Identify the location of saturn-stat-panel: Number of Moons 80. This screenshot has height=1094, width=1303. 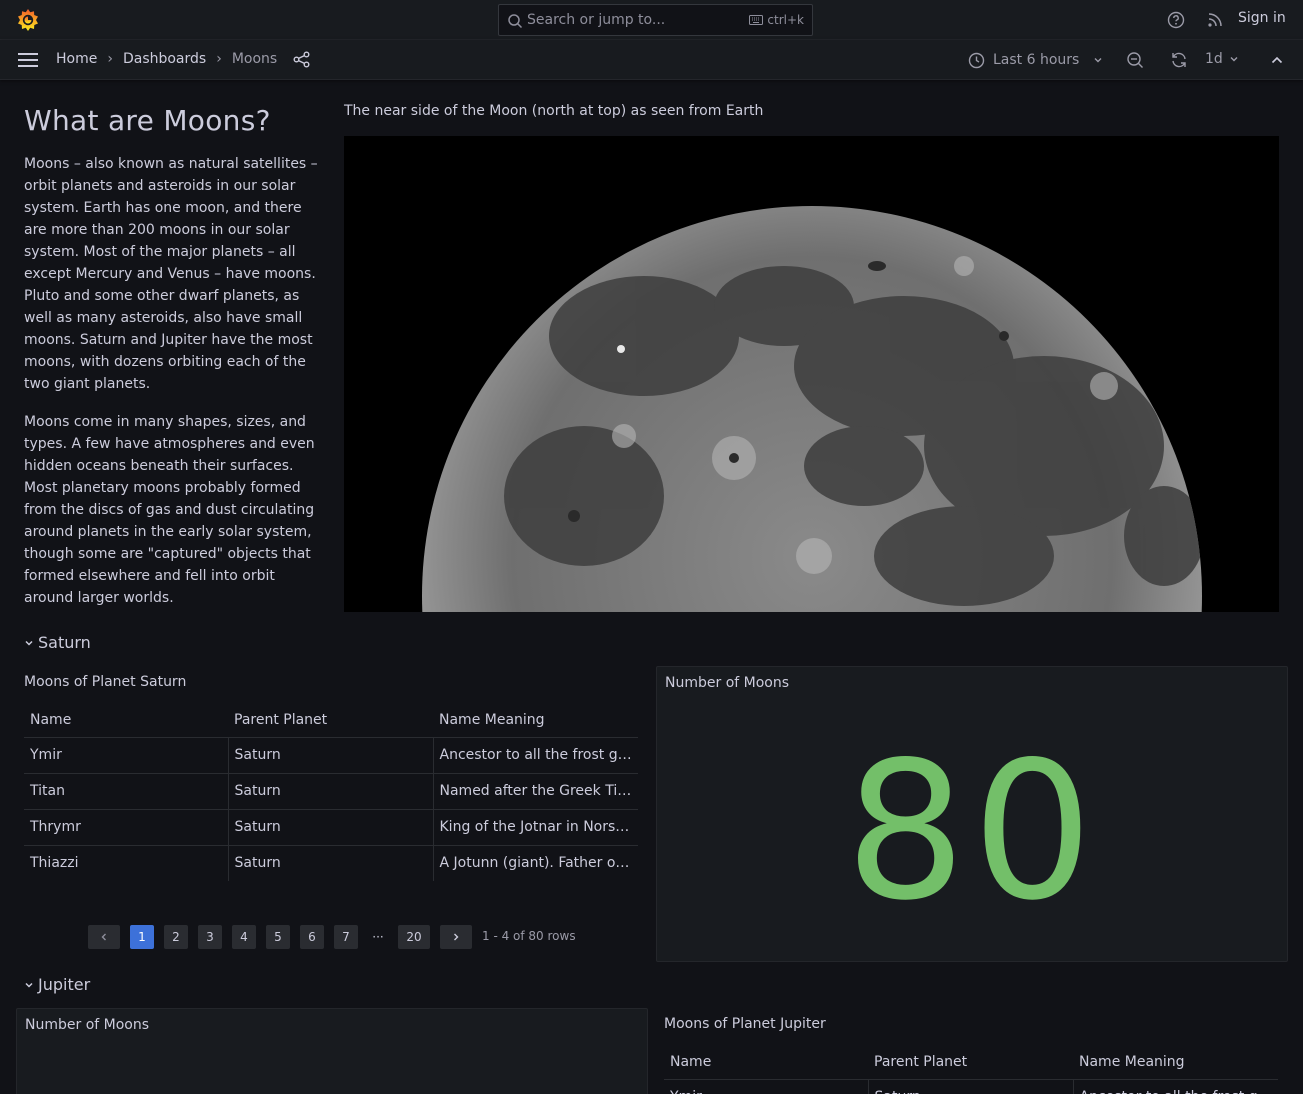
(972, 814).